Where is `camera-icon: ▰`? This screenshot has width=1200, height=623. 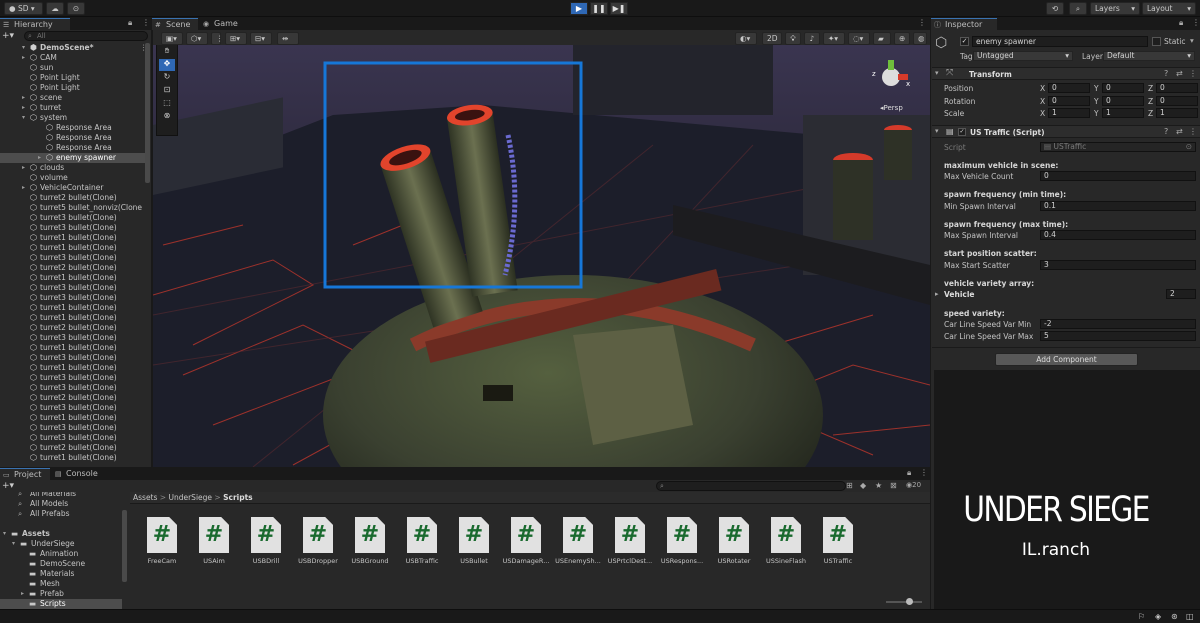
camera-icon: ▰ is located at coordinates (882, 38).